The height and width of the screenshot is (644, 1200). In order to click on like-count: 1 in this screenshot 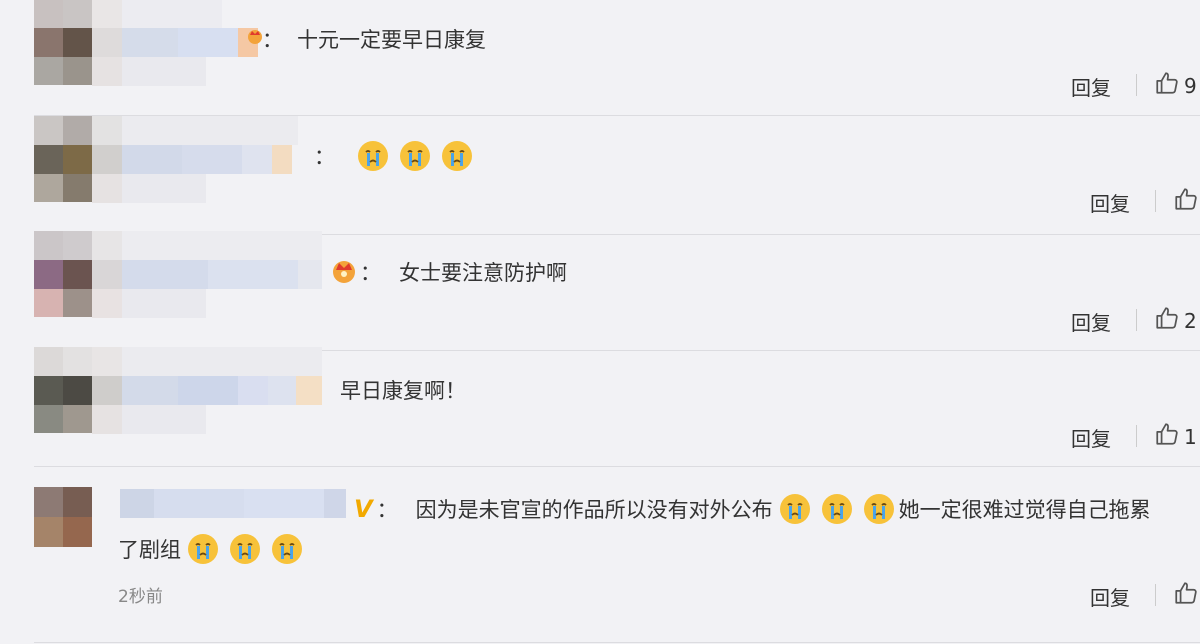, I will do `click(1190, 436)`.